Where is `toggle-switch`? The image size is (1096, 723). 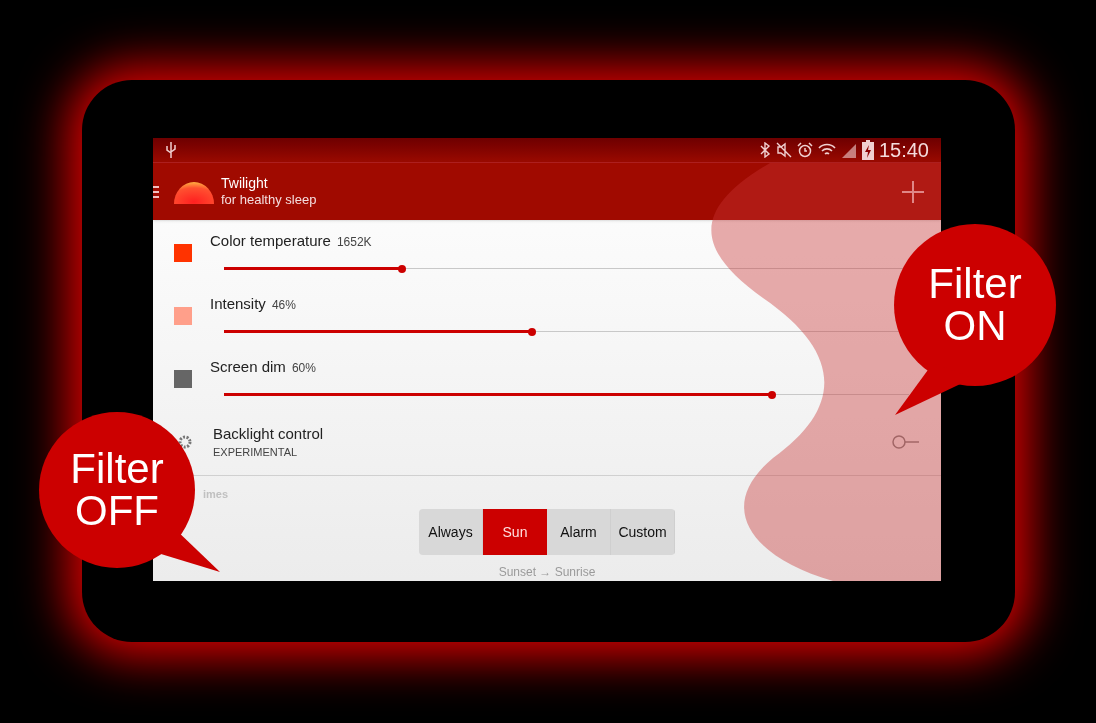
toggle-switch is located at coordinates (906, 442).